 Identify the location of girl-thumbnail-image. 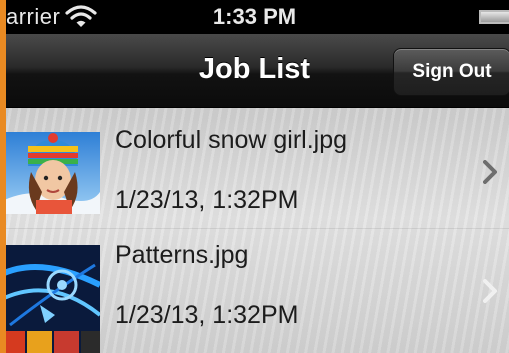
(50, 173).